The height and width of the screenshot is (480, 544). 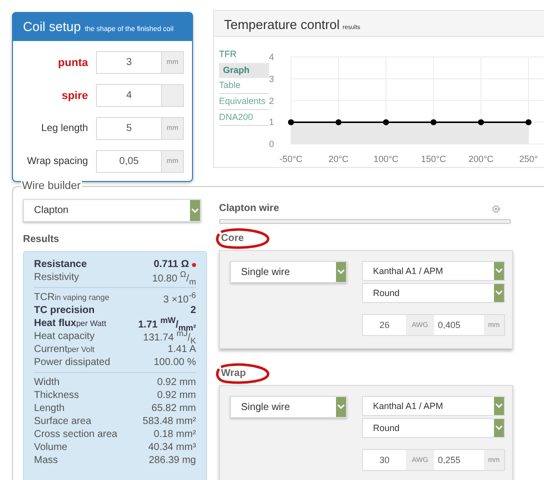 What do you see at coordinates (338, 159) in the screenshot?
I see `axis-tick-label: 20°C` at bounding box center [338, 159].